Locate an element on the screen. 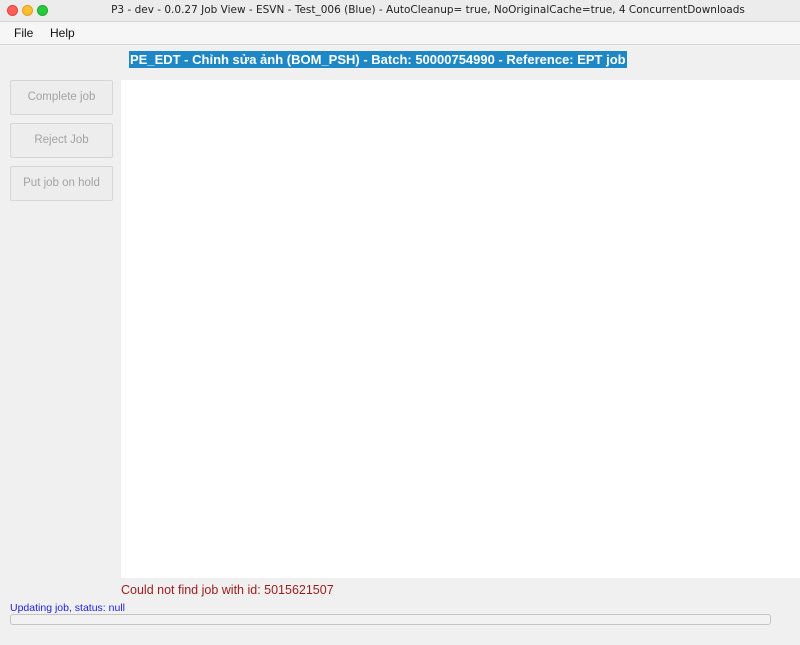 The height and width of the screenshot is (645, 800). progress-bar is located at coordinates (390, 619).